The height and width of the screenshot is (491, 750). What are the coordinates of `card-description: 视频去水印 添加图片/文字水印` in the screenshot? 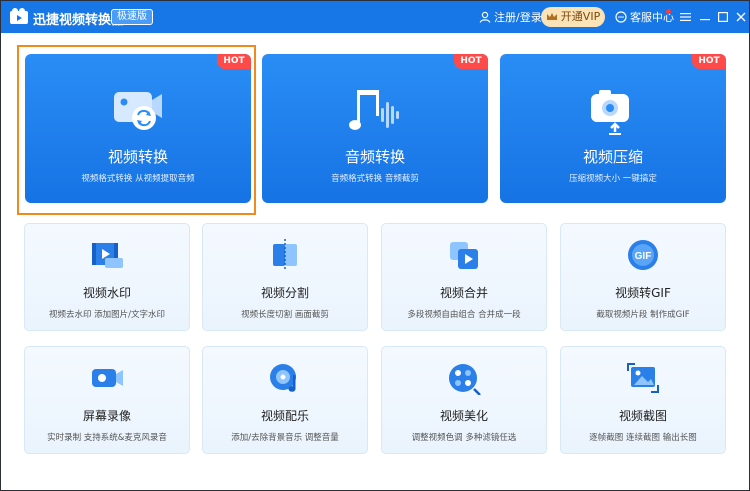 It's located at (107, 315).